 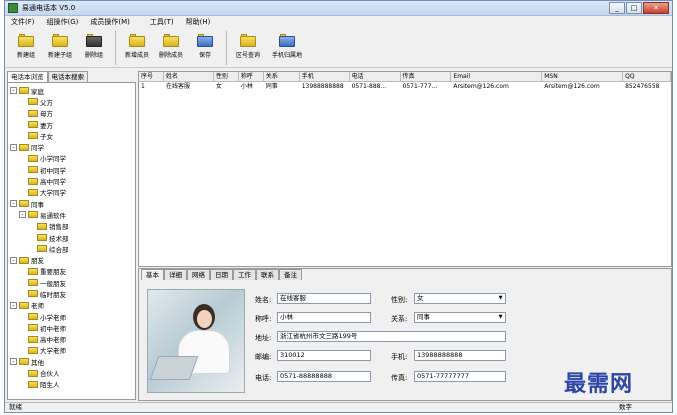 What do you see at coordinates (221, 274) in the screenshot?
I see `detail-tab: 日期` at bounding box center [221, 274].